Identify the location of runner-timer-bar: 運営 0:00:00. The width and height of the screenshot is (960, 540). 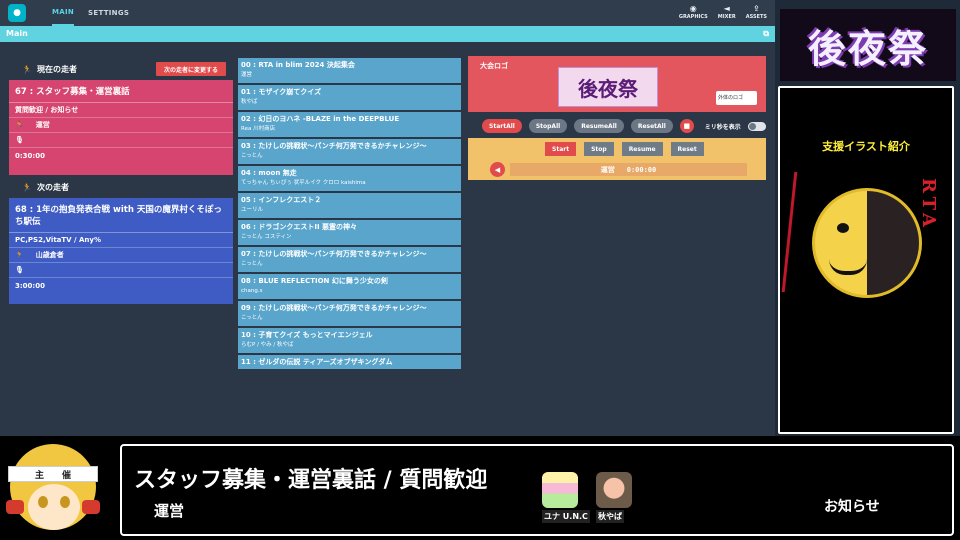
(628, 169).